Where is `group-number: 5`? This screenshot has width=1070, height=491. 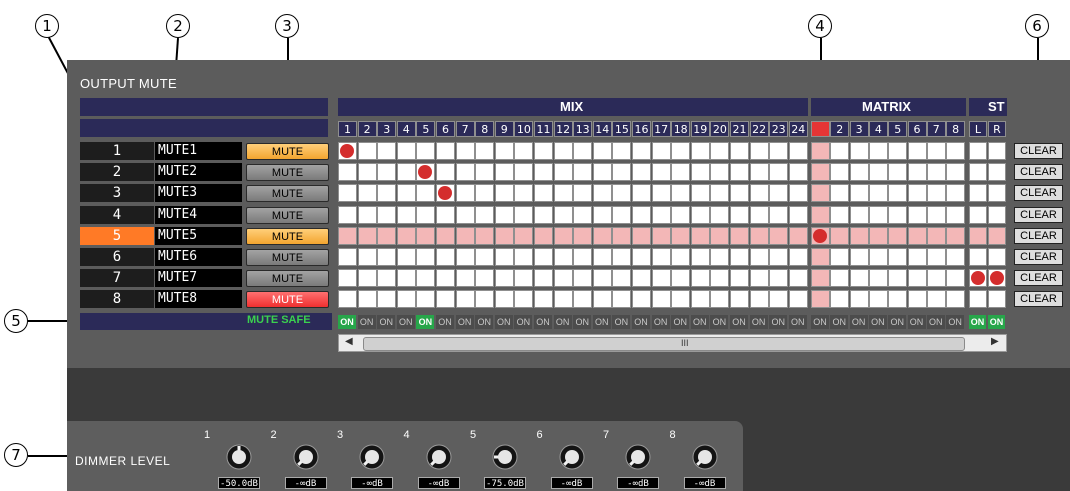 group-number: 5 is located at coordinates (117, 235).